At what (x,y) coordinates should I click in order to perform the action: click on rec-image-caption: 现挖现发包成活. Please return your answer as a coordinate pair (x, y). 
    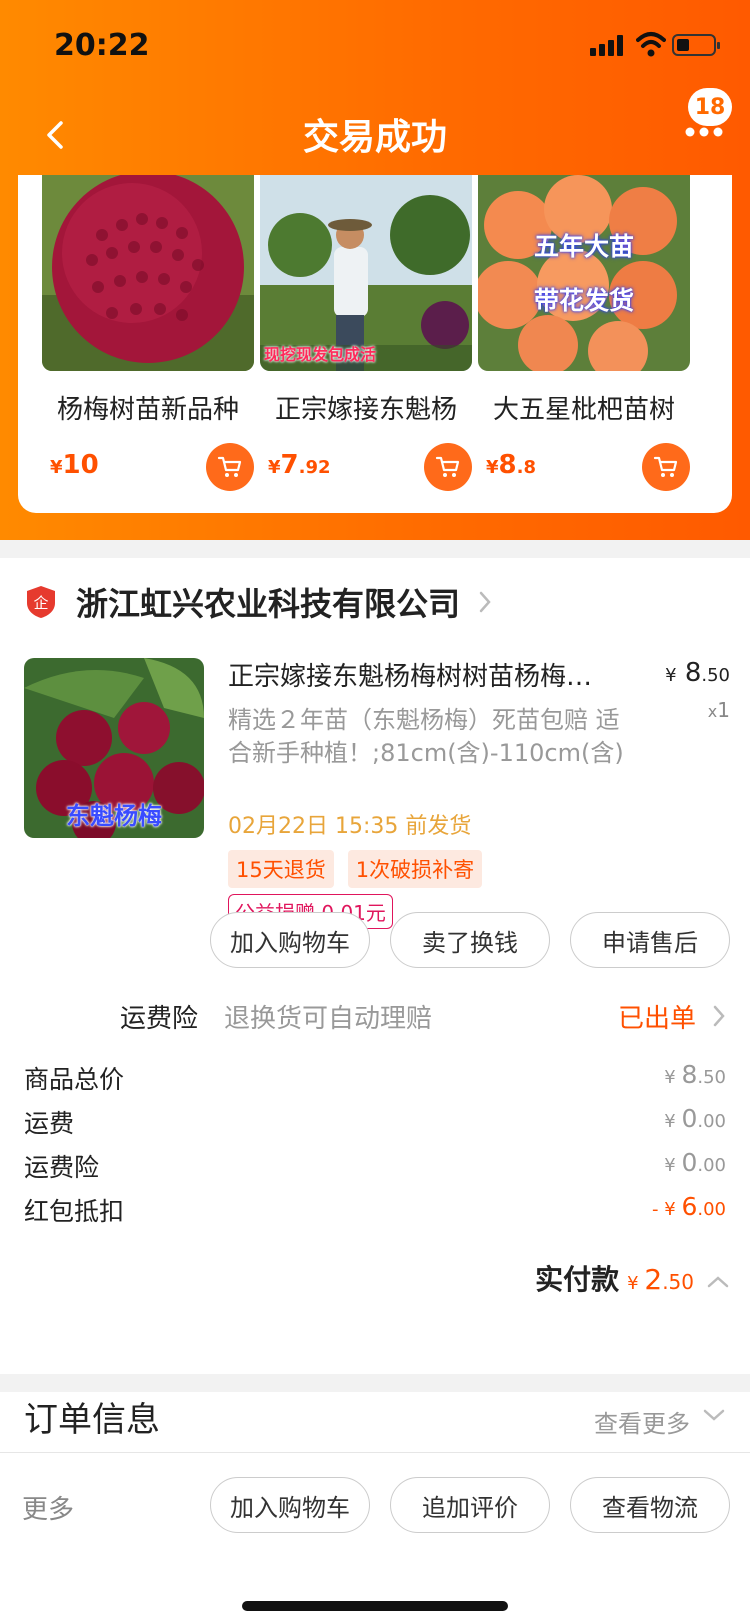
    Looking at the image, I should click on (320, 354).